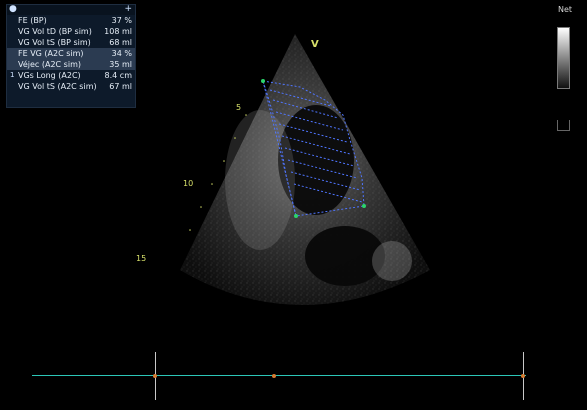 The height and width of the screenshot is (410, 587). I want to click on timeline-dot-end, so click(523, 376).